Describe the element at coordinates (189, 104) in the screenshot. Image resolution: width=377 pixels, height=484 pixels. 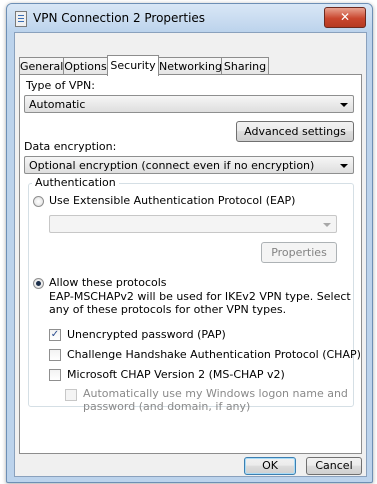
I see `vpn-type-select: Automatic` at that location.